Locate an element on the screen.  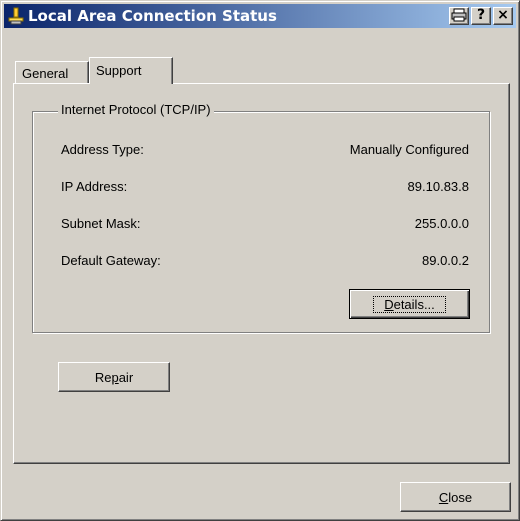
close-window-button: × is located at coordinates (503, 16).